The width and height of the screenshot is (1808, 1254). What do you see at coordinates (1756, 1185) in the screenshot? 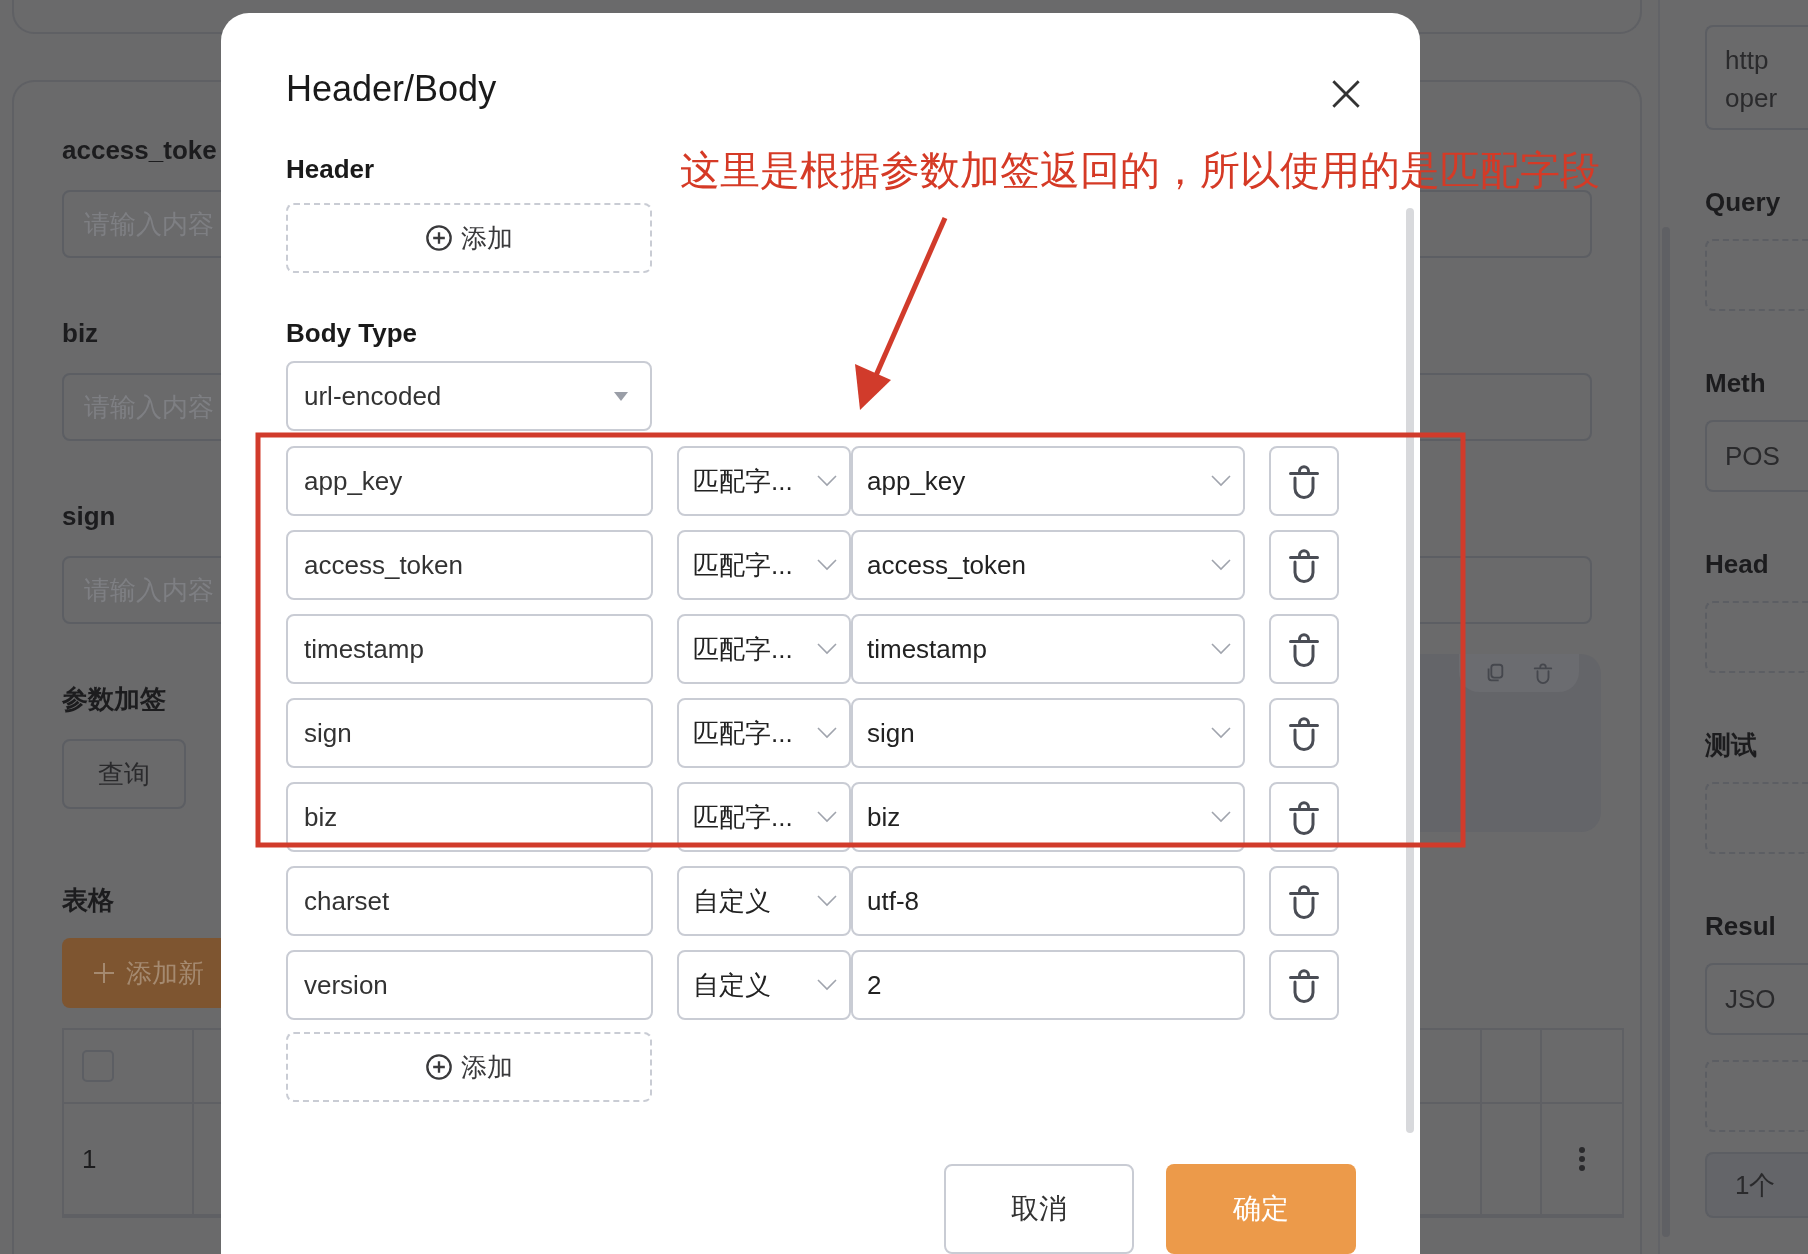
I see `count-field: 1个` at bounding box center [1756, 1185].